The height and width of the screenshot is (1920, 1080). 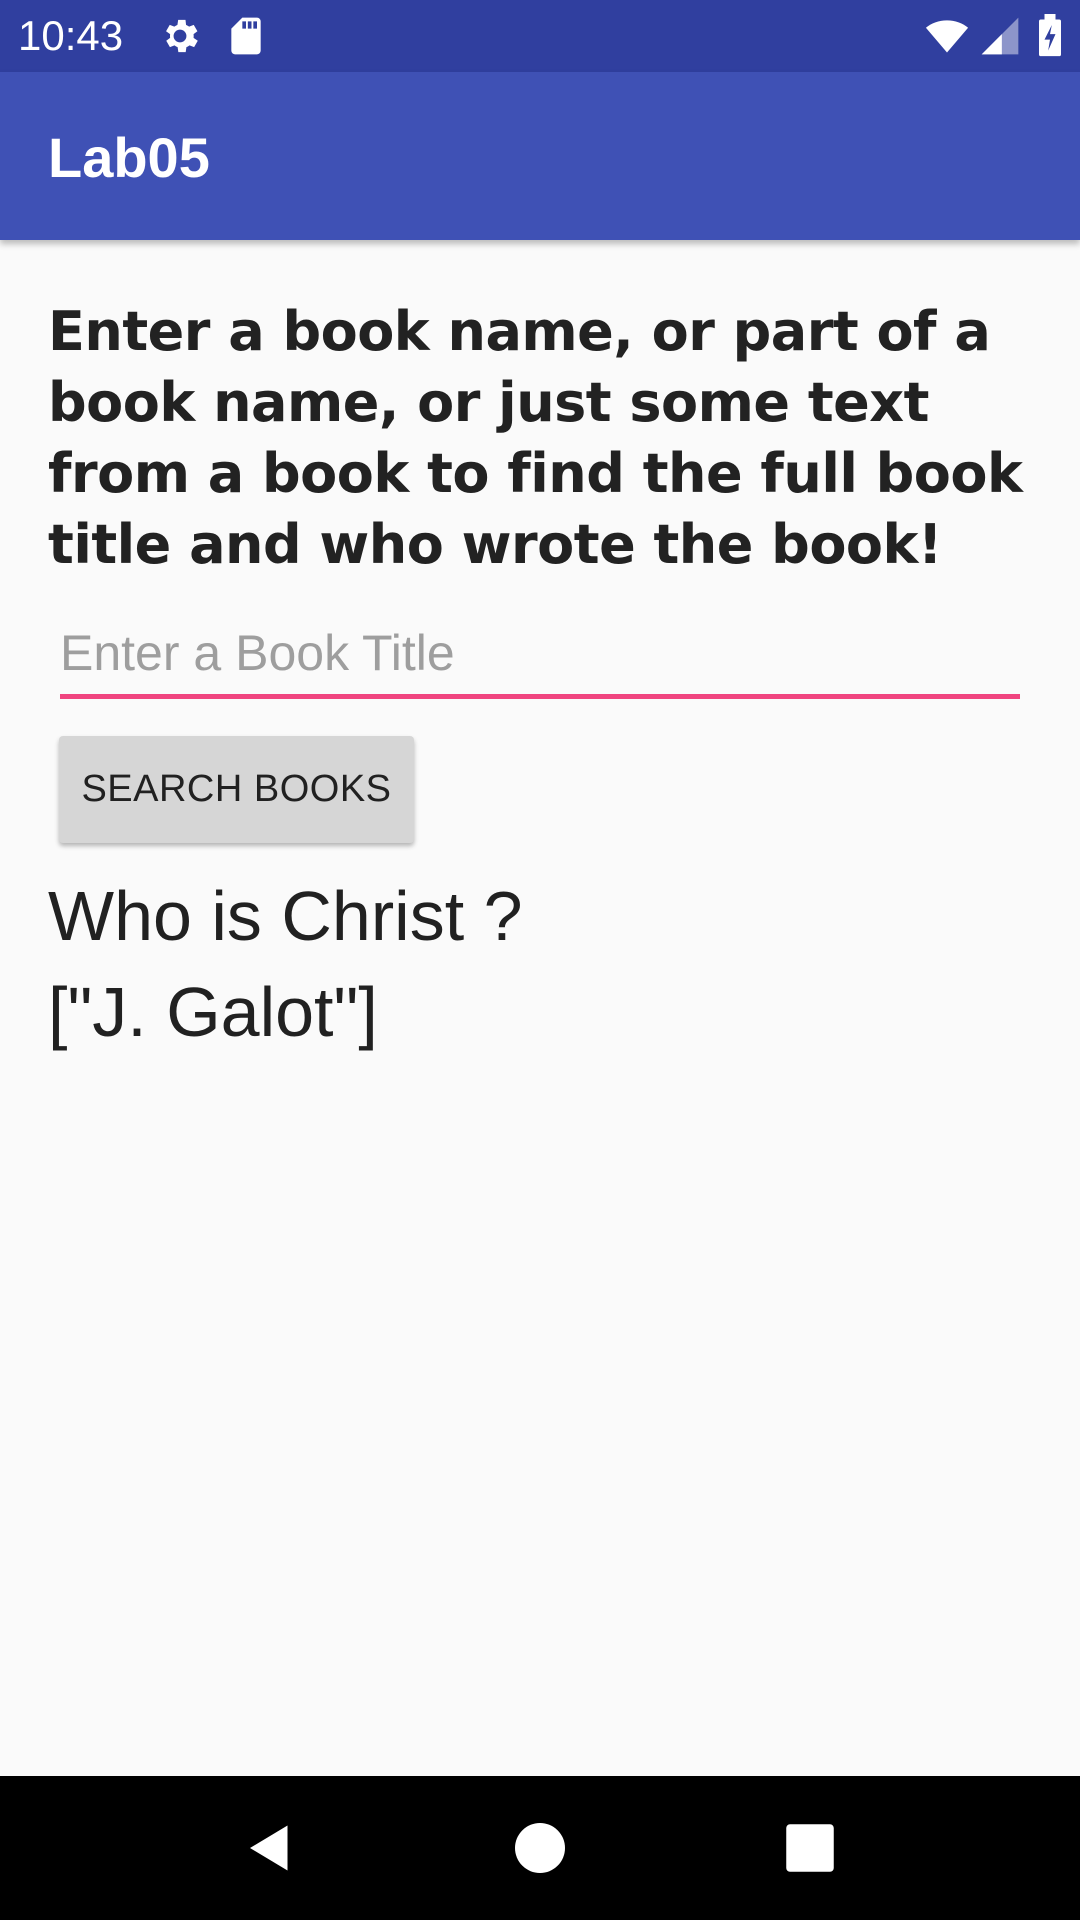 What do you see at coordinates (246, 36) in the screenshot?
I see `sd-card-icon` at bounding box center [246, 36].